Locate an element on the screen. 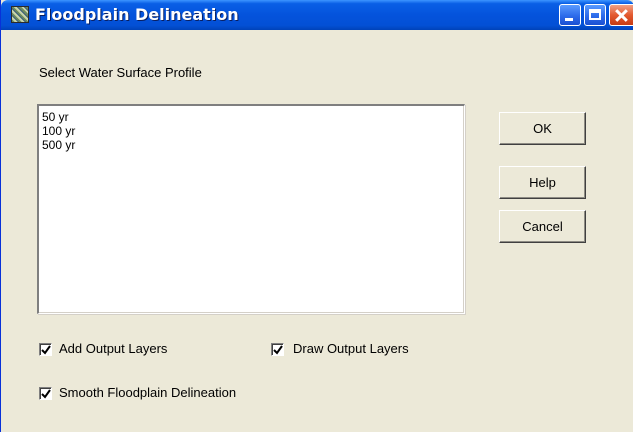  maximize-icon is located at coordinates (595, 15).